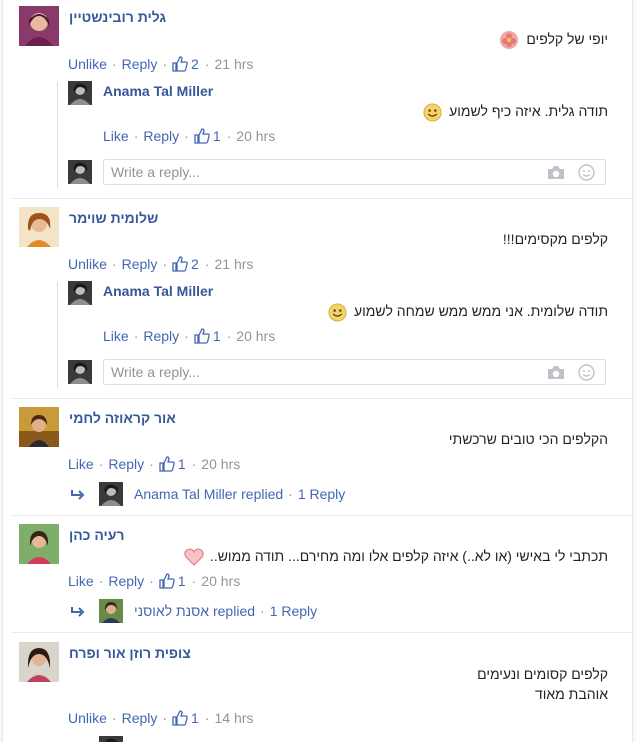  I want to click on comment-text-line-2: אוהבת מאוד, so click(571, 694).